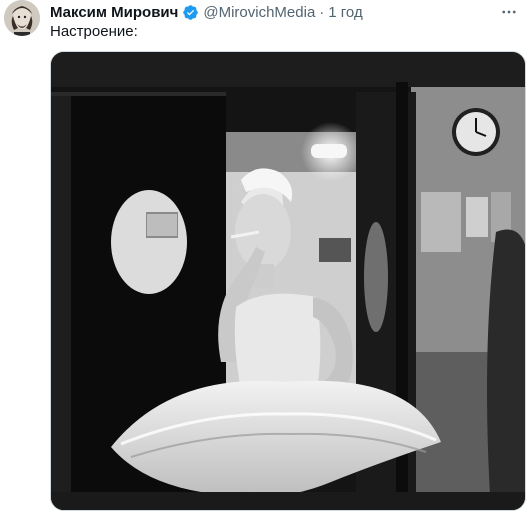  I want to click on author-name: Максим Мирович, so click(114, 12).